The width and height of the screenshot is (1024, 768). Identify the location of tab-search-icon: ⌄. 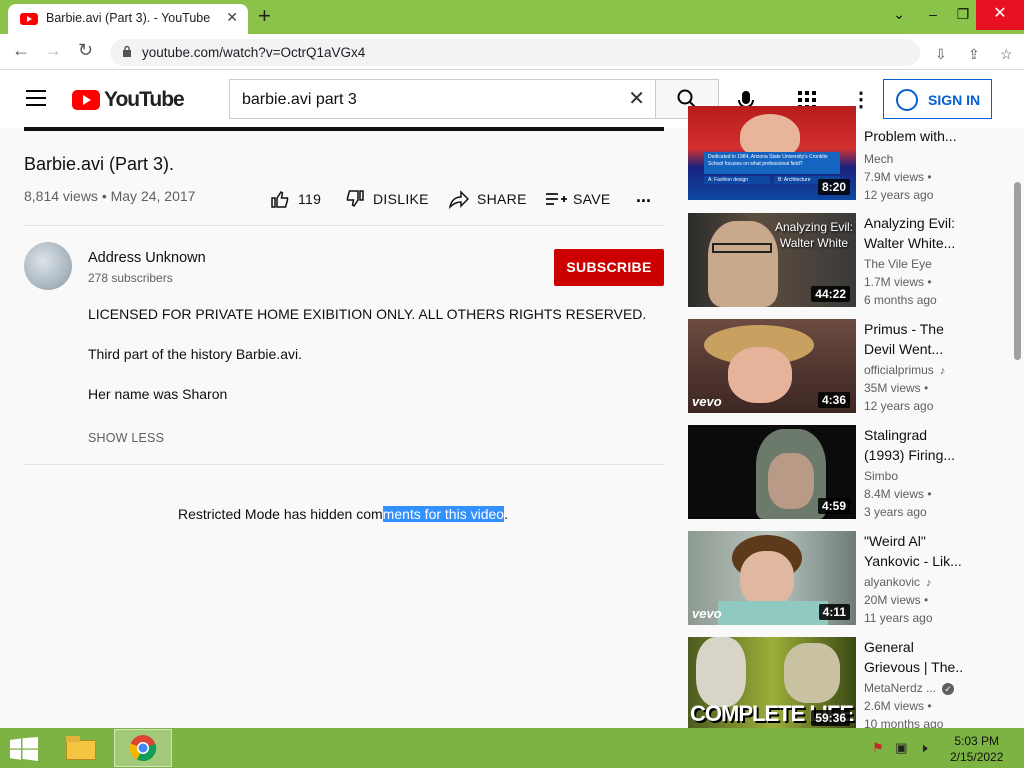
(899, 15).